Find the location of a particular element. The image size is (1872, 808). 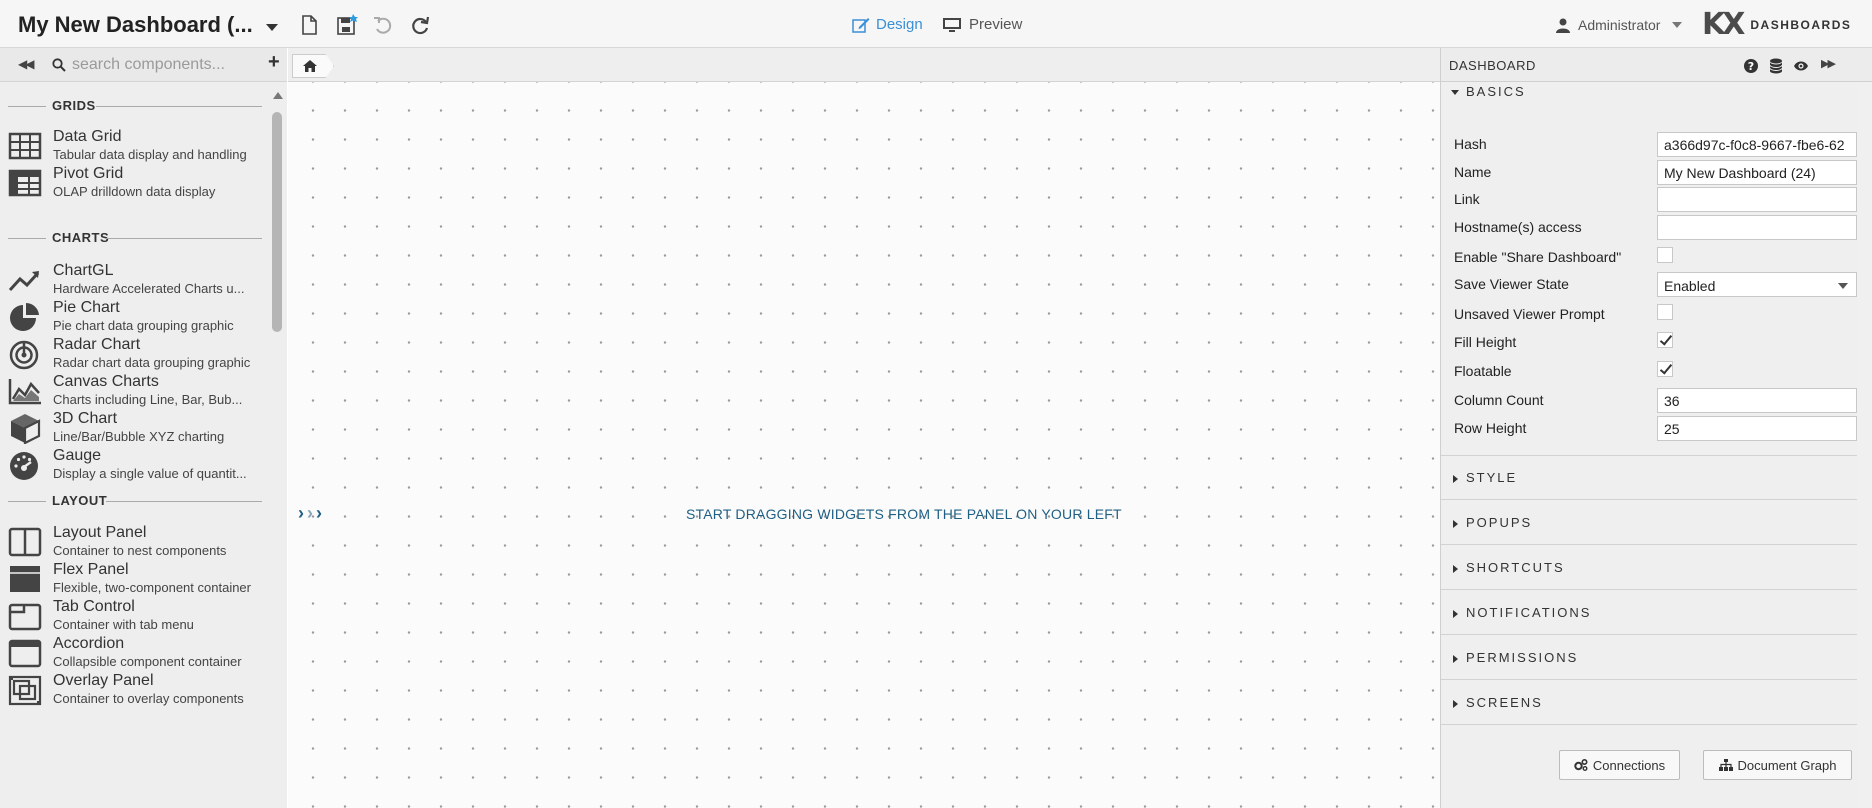

document-graph-button: Document Graph is located at coordinates (1777, 765).